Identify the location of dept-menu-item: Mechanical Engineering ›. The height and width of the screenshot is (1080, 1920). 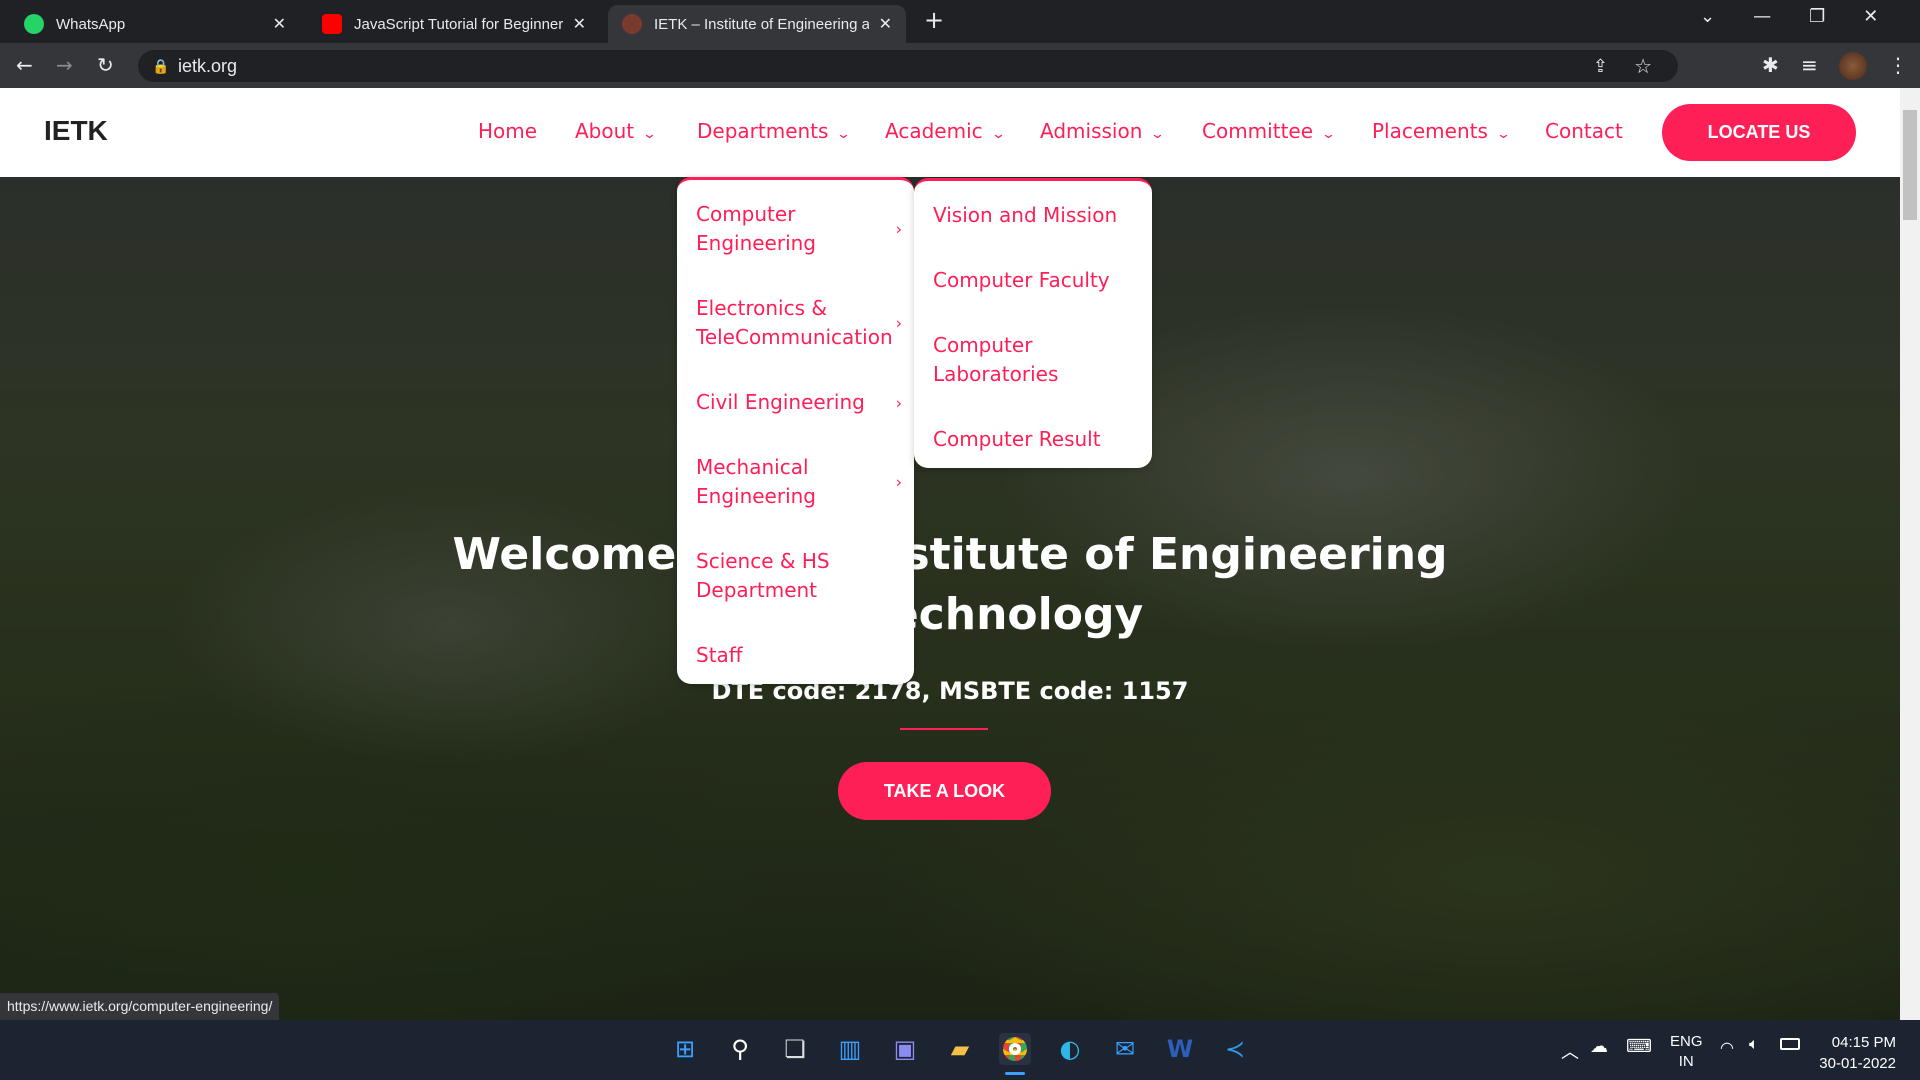
(795, 482).